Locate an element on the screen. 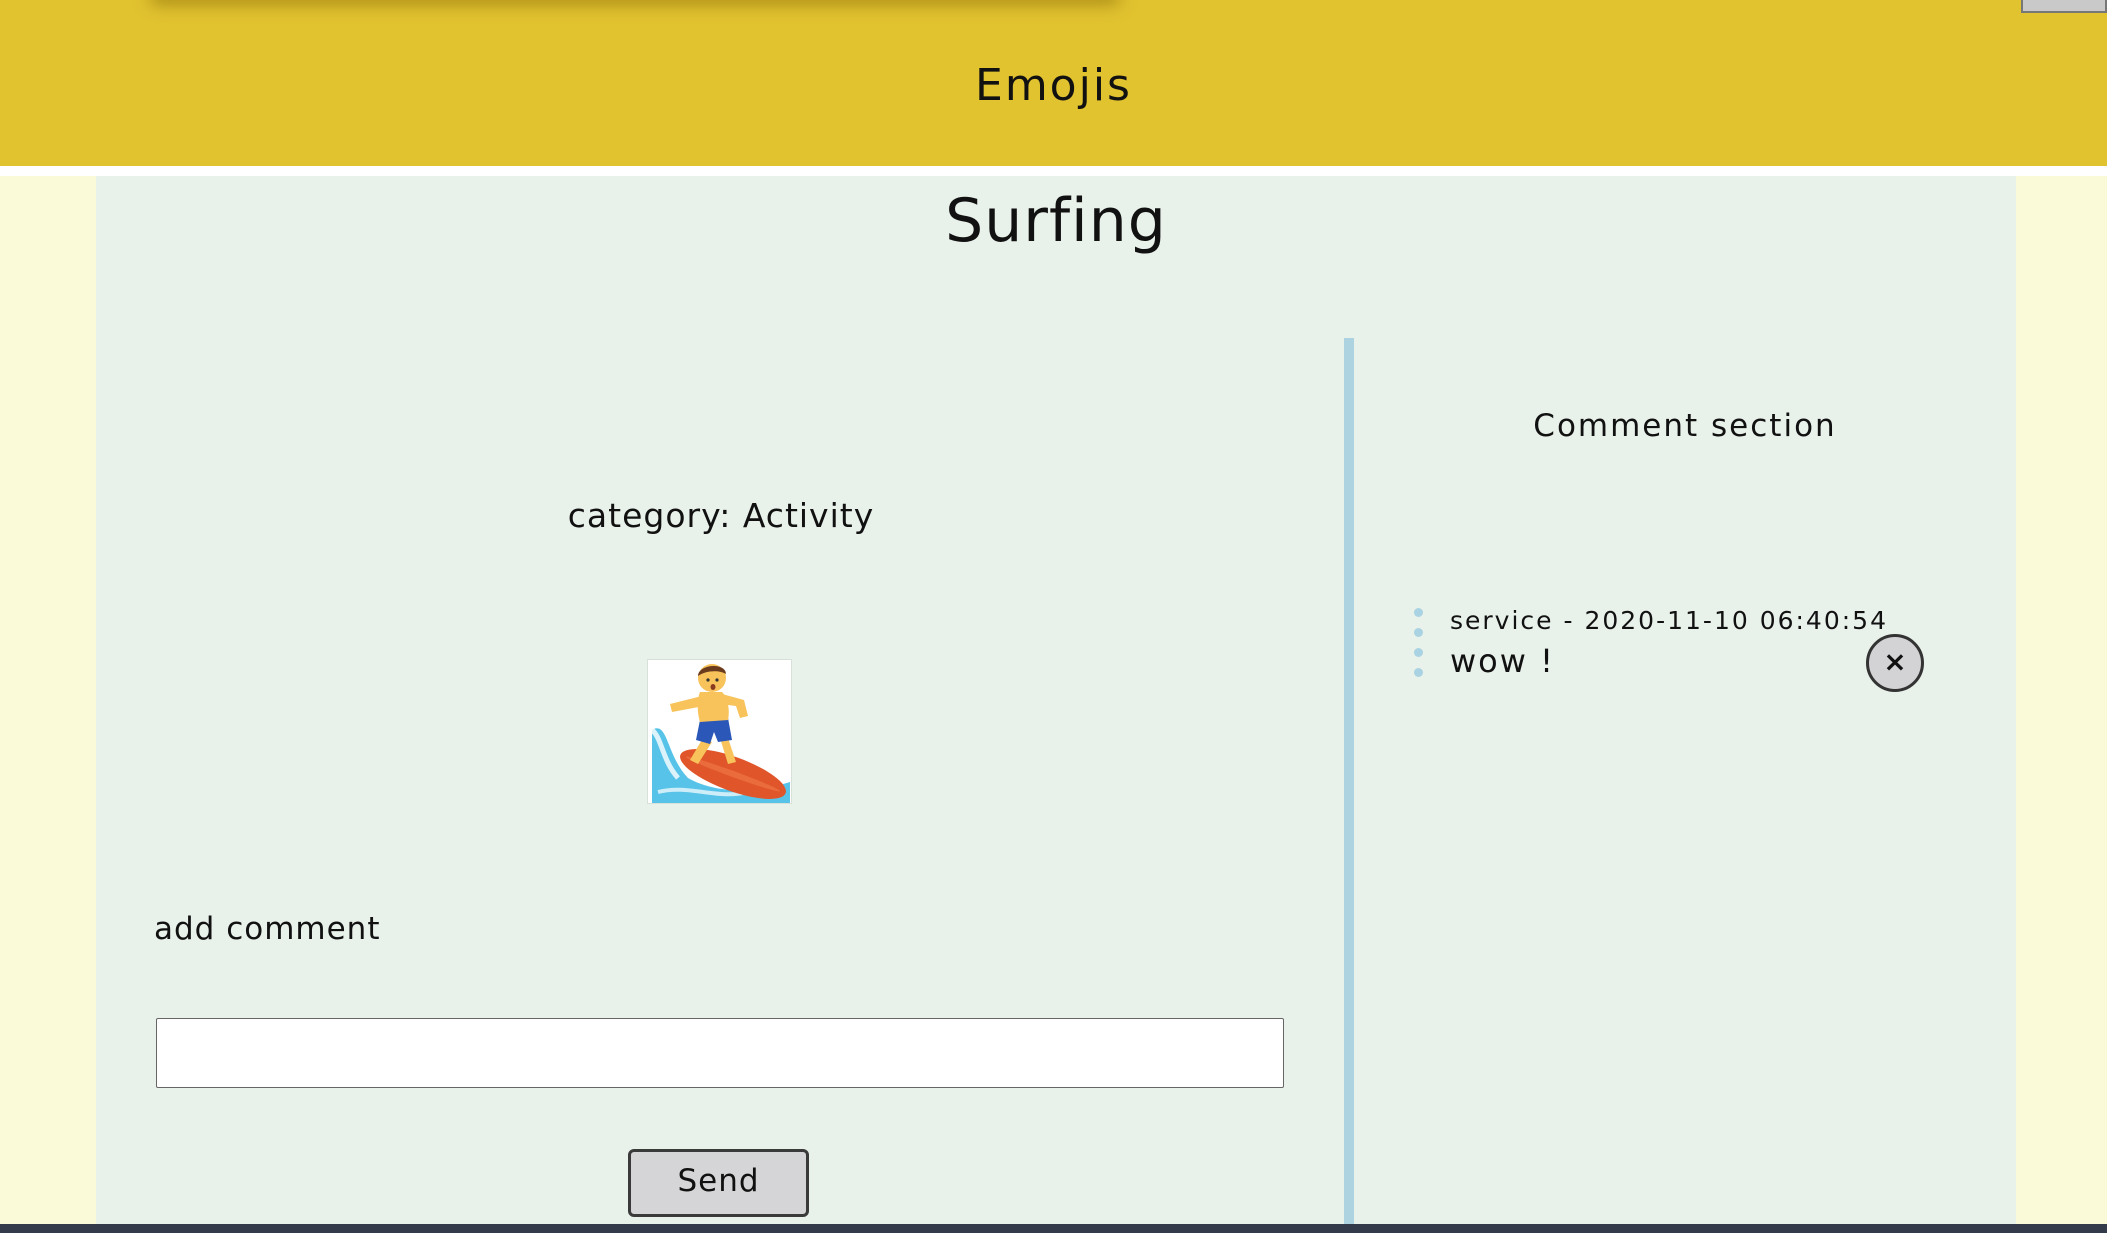 The image size is (2107, 1233). surfer-image is located at coordinates (720, 733).